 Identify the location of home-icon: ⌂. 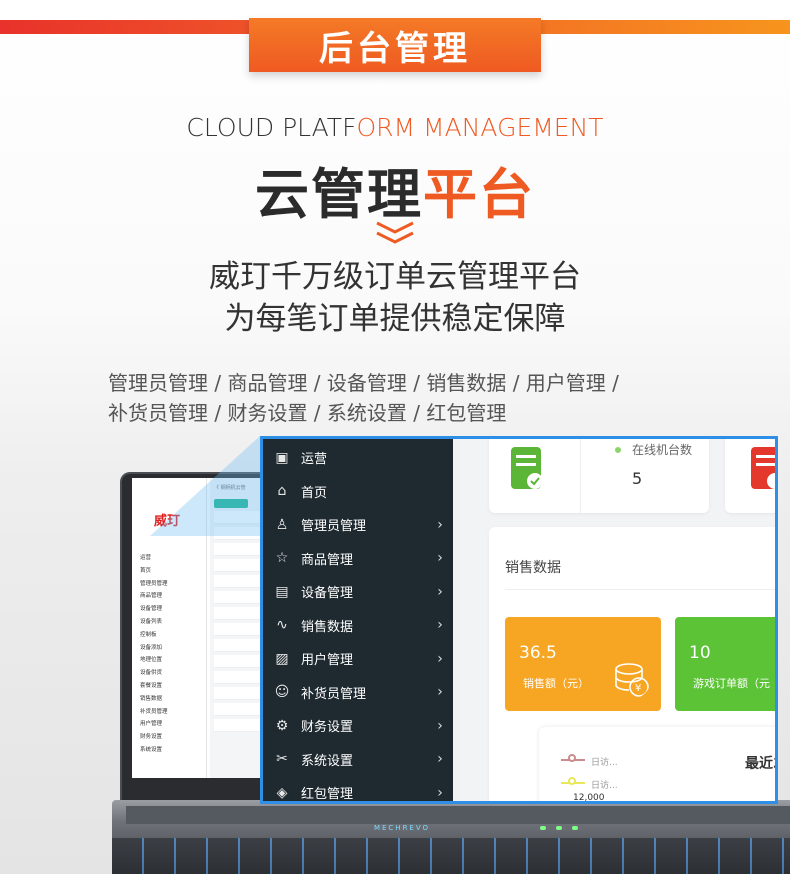
(282, 491).